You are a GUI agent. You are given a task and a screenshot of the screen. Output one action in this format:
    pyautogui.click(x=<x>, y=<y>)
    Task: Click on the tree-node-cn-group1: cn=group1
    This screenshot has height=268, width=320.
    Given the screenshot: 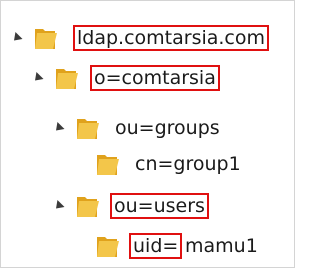 What is the action you would take?
    pyautogui.click(x=148, y=164)
    